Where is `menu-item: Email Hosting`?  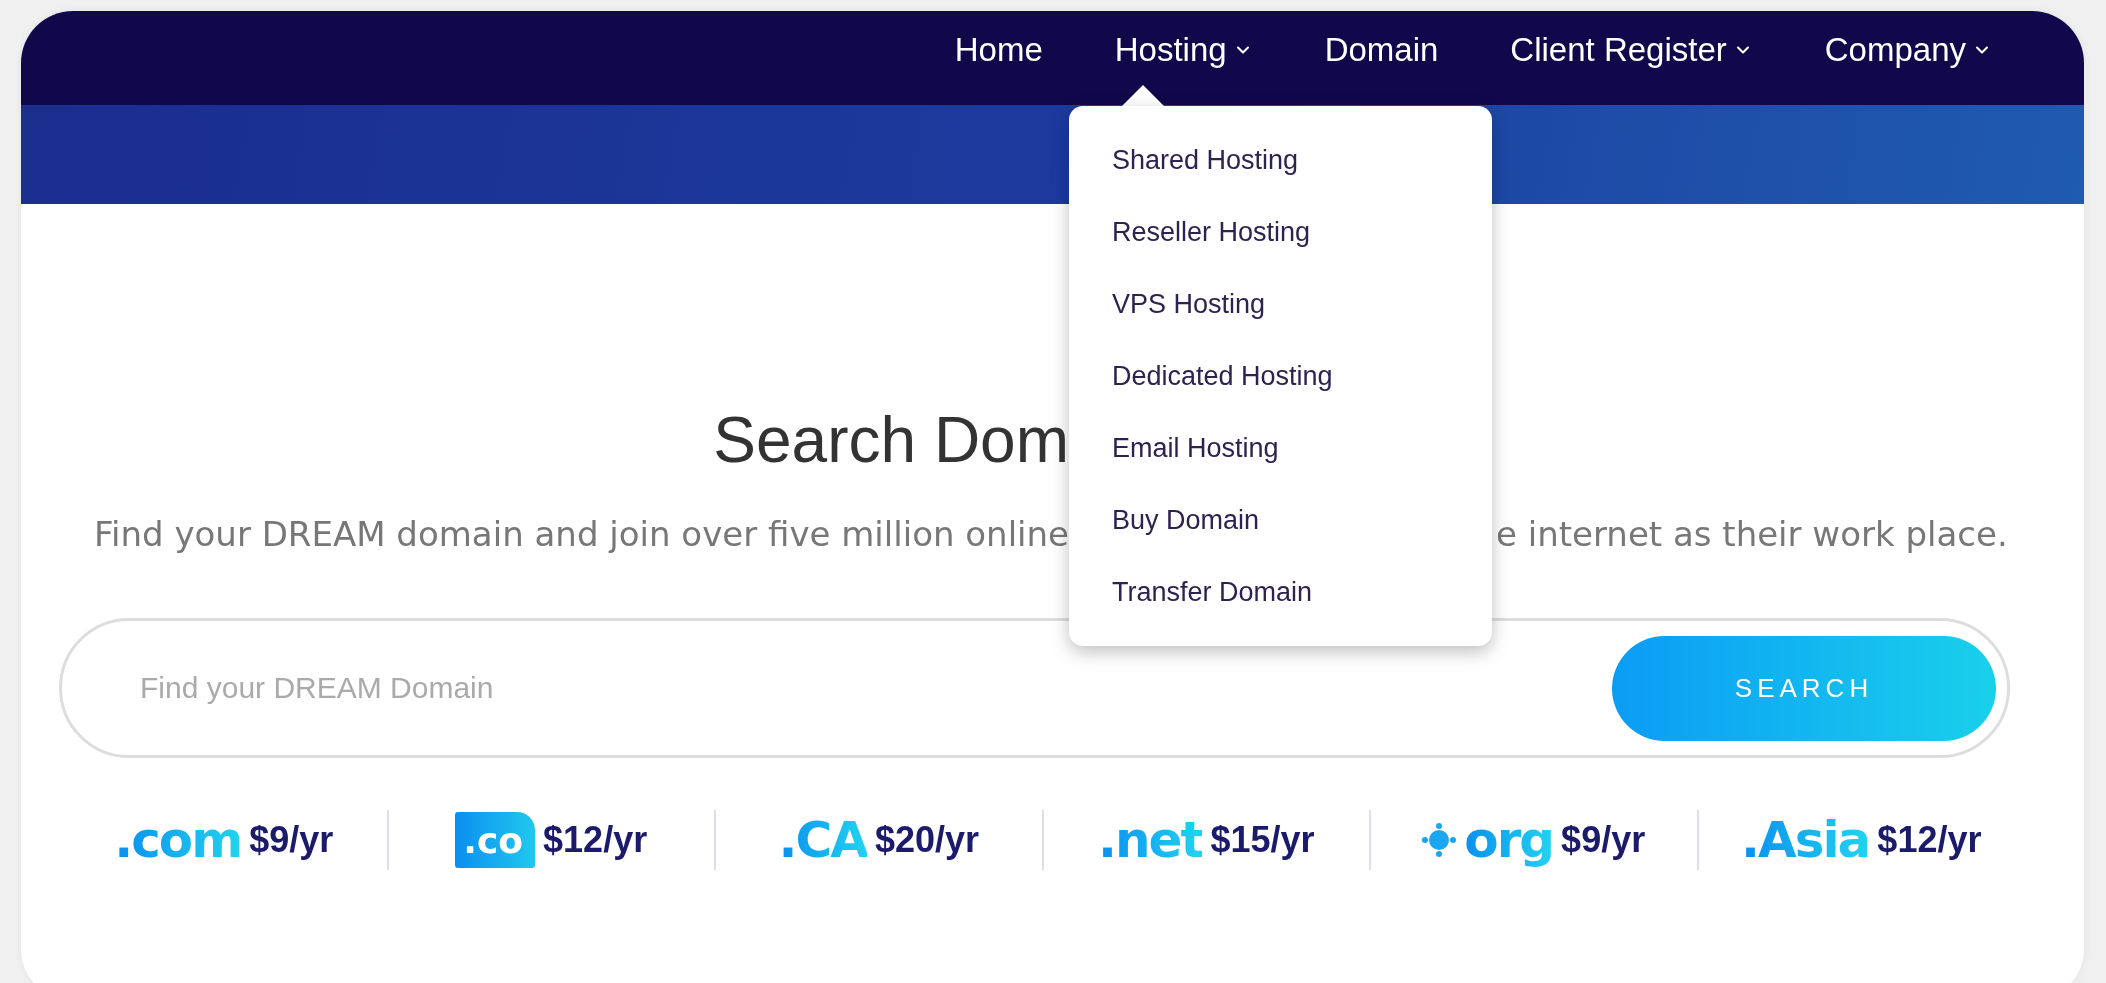
menu-item: Email Hosting is located at coordinates (1280, 448).